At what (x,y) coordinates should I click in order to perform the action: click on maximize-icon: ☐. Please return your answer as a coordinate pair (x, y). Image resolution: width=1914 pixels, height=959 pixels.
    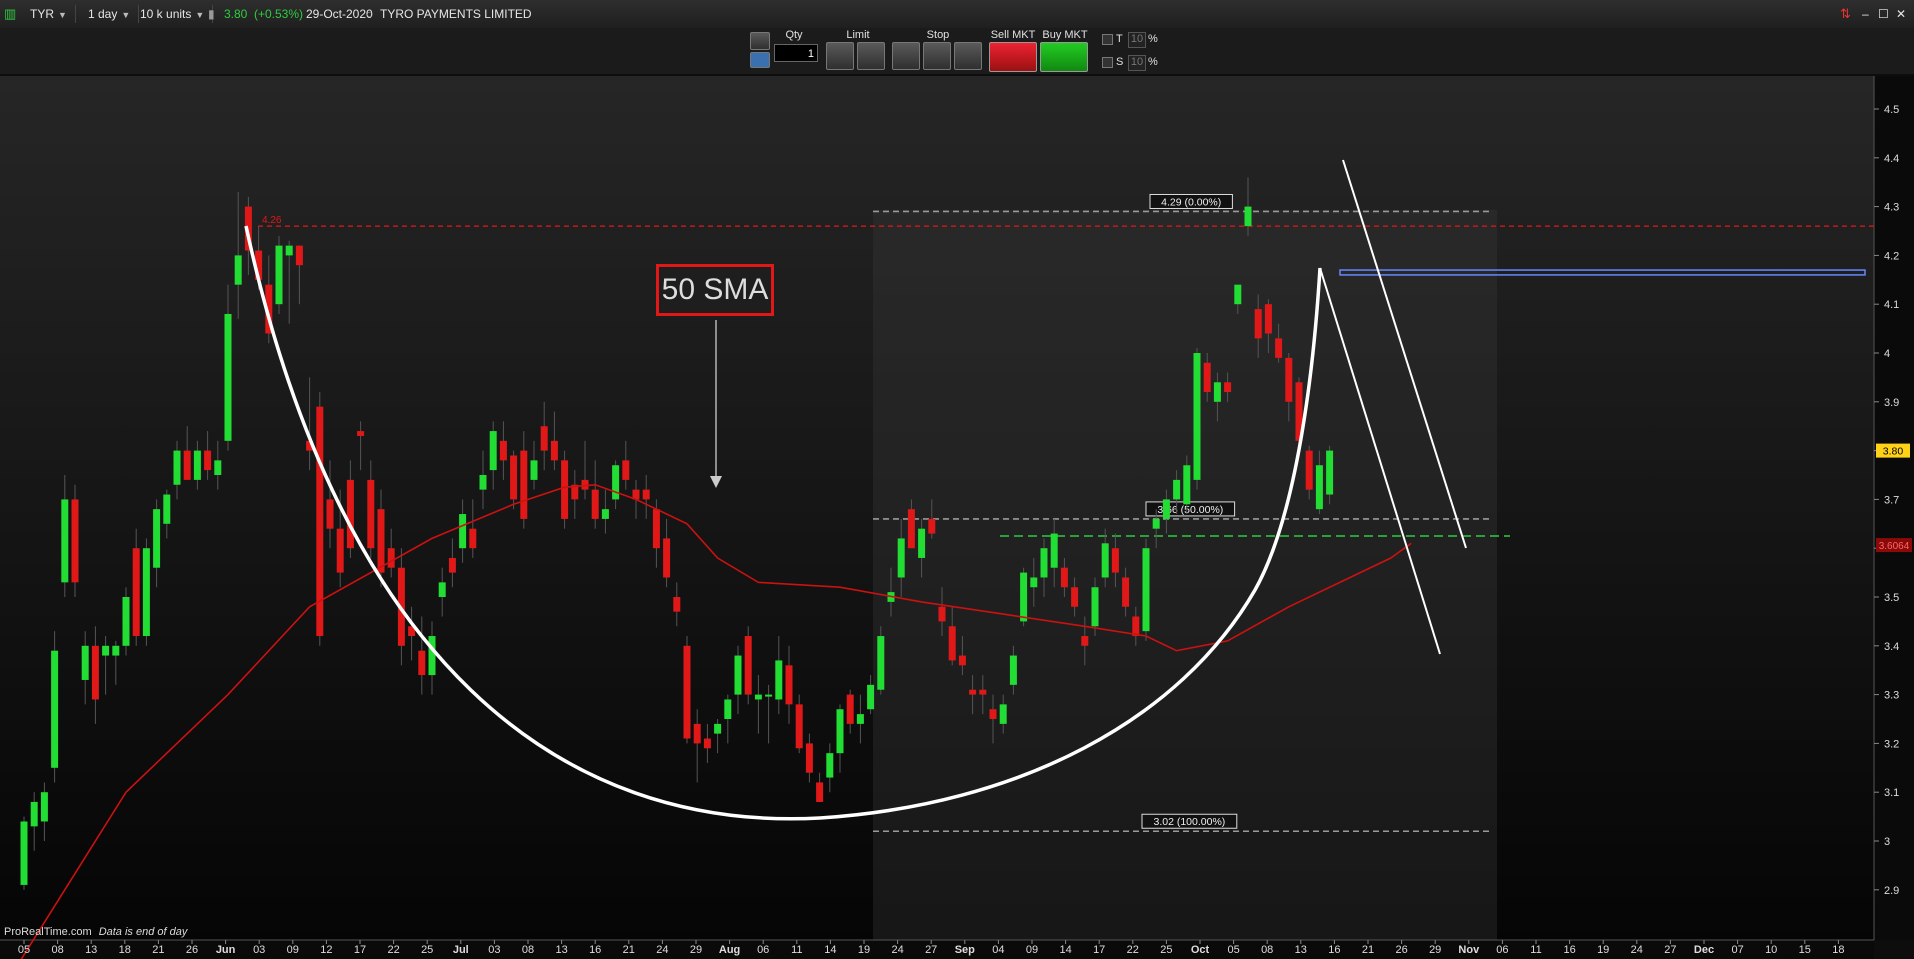
    Looking at the image, I should click on (1883, 14).